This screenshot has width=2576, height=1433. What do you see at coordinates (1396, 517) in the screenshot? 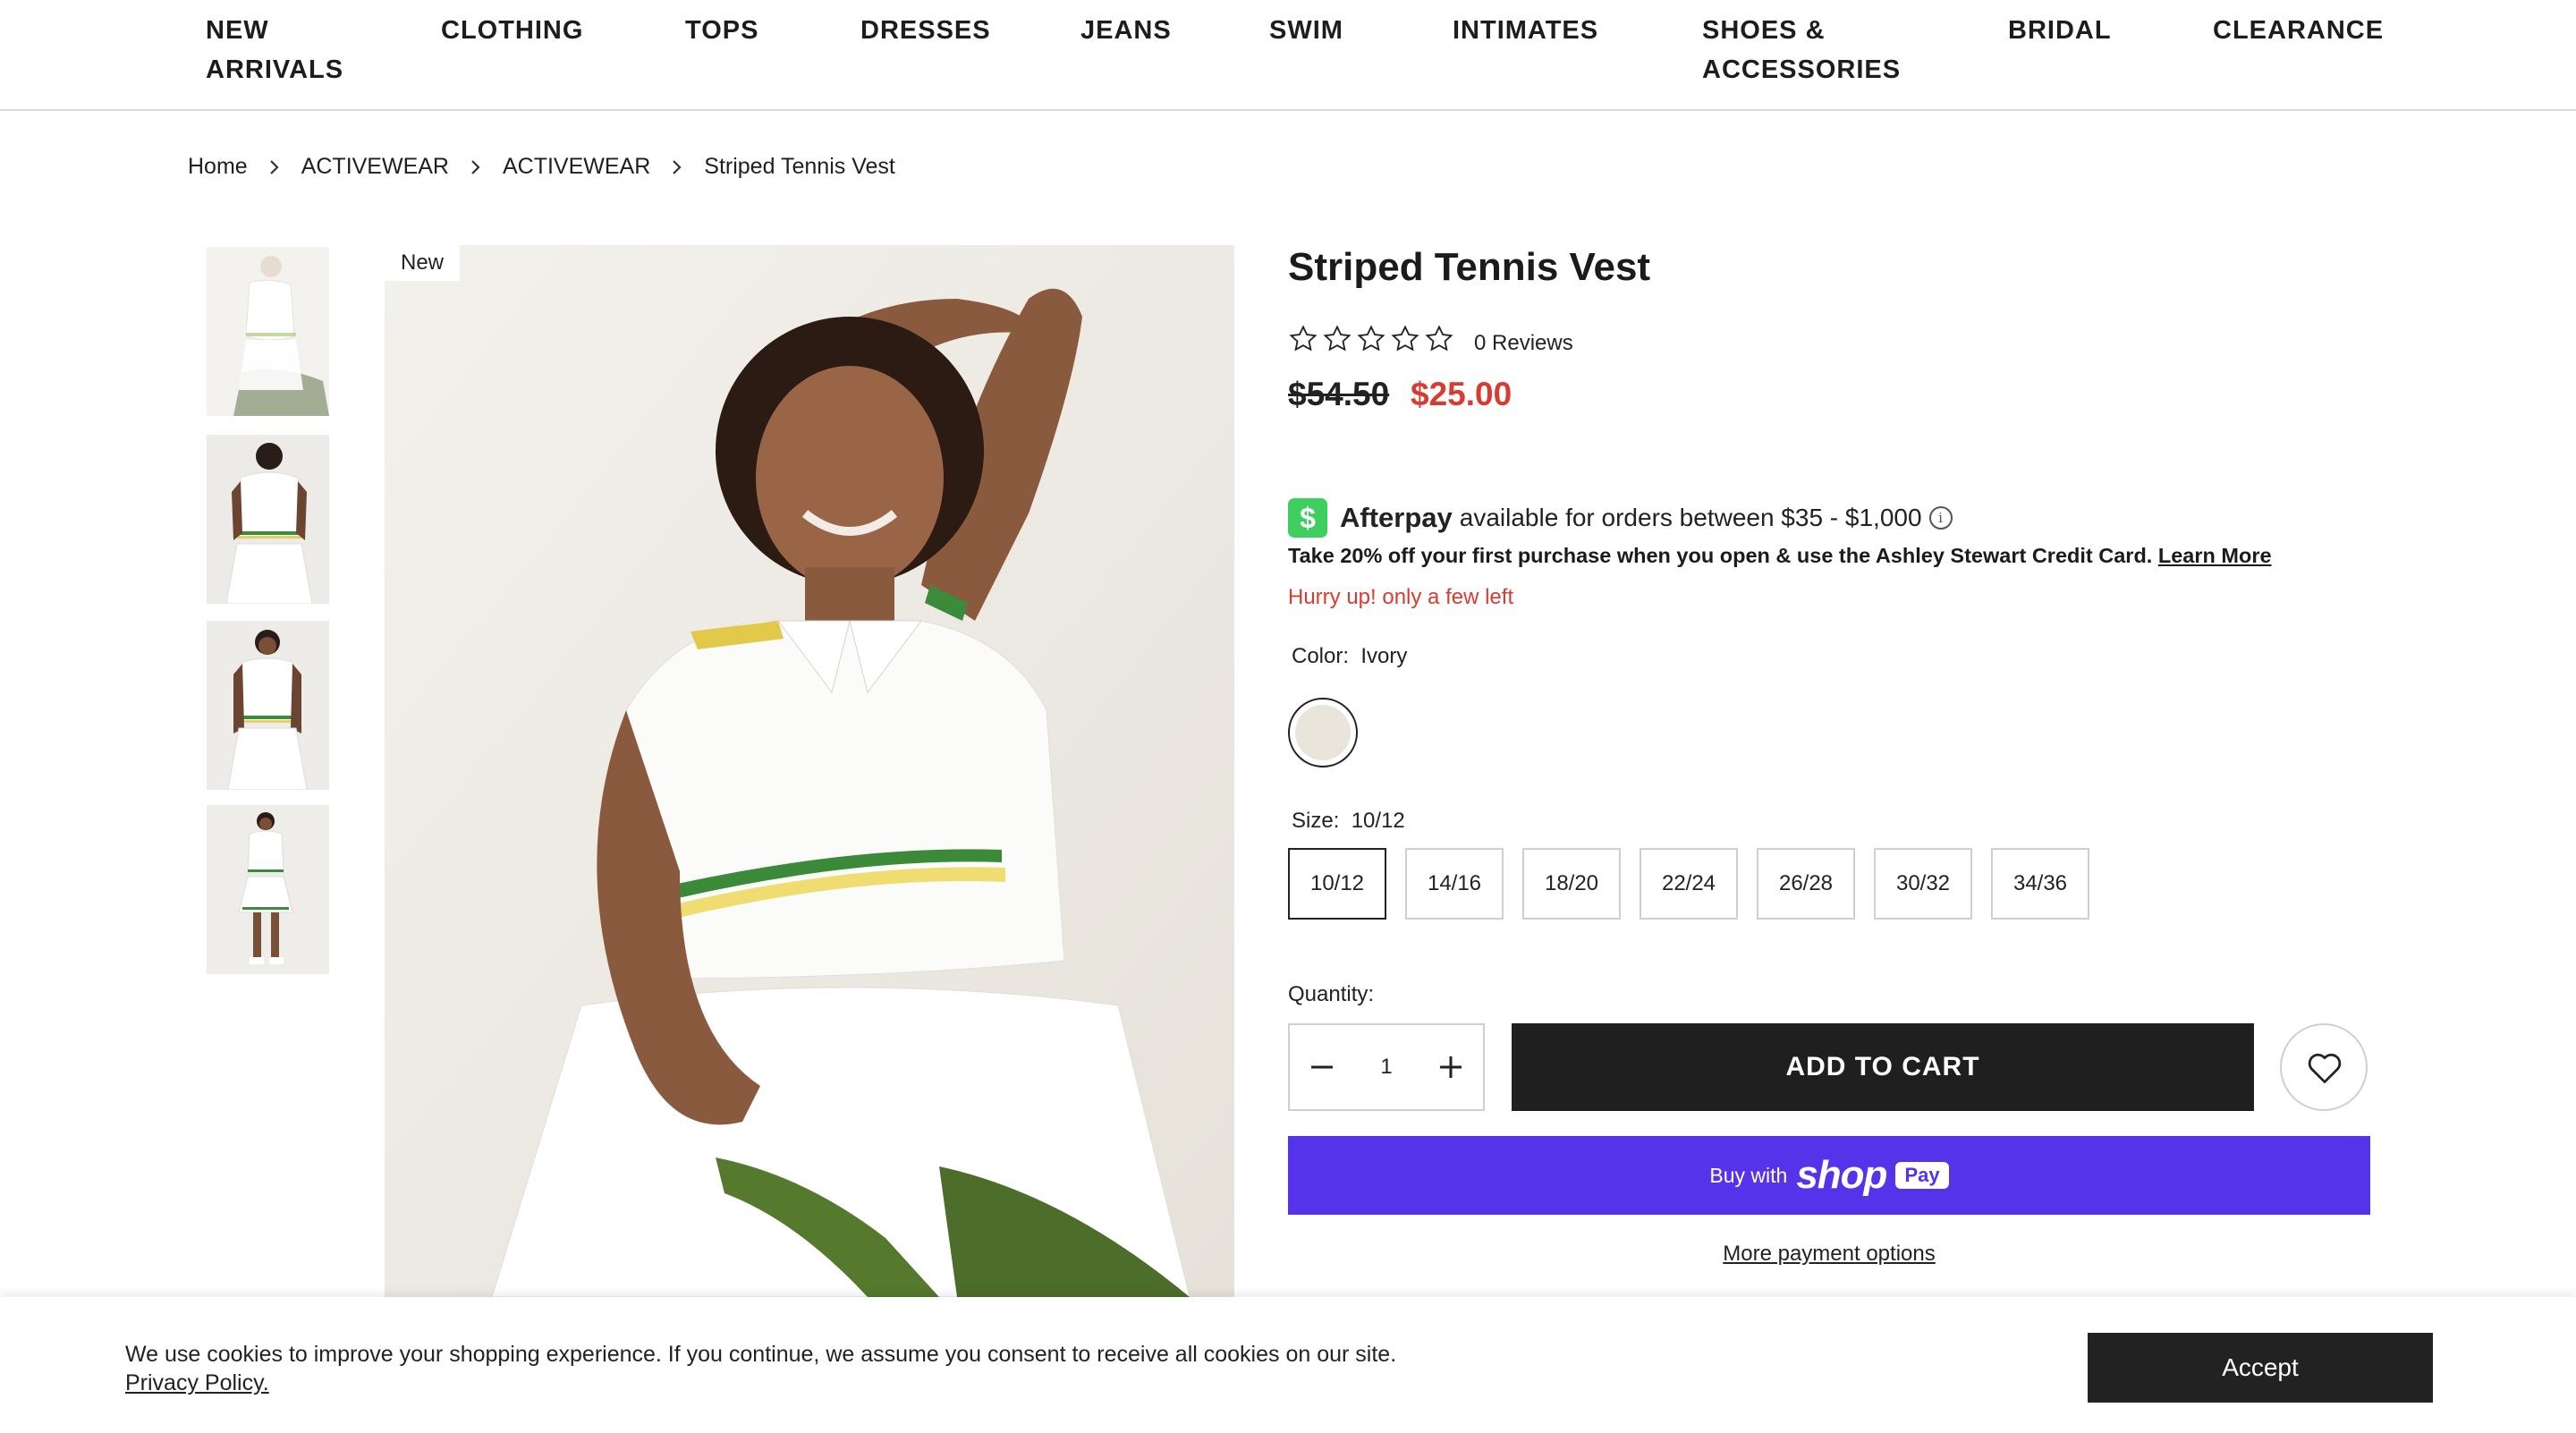
I see `afterpay-brand: Afterpay` at bounding box center [1396, 517].